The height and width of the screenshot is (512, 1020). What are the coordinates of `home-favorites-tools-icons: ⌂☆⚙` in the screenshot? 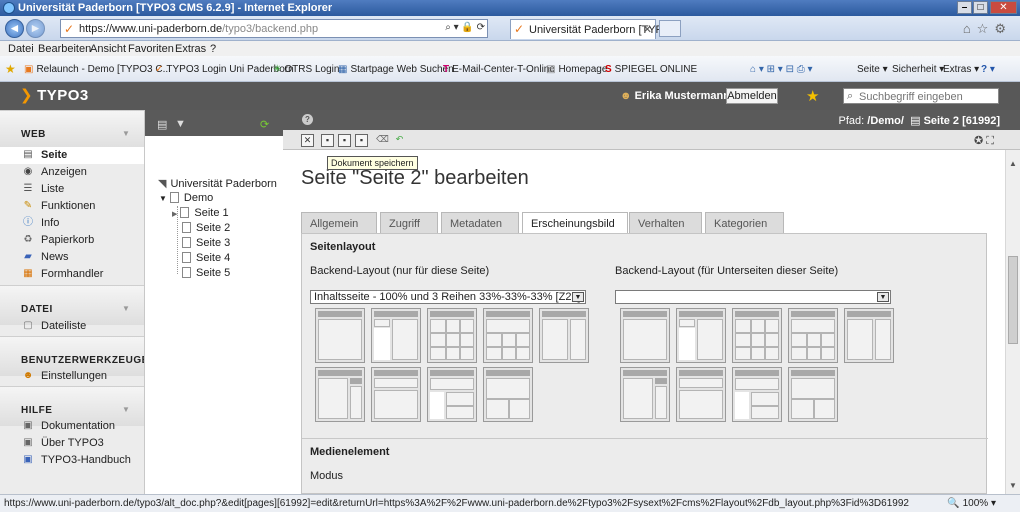 It's located at (987, 29).